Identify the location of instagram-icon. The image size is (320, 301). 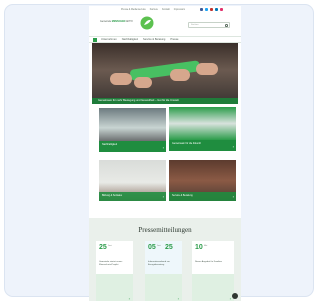
(221, 9).